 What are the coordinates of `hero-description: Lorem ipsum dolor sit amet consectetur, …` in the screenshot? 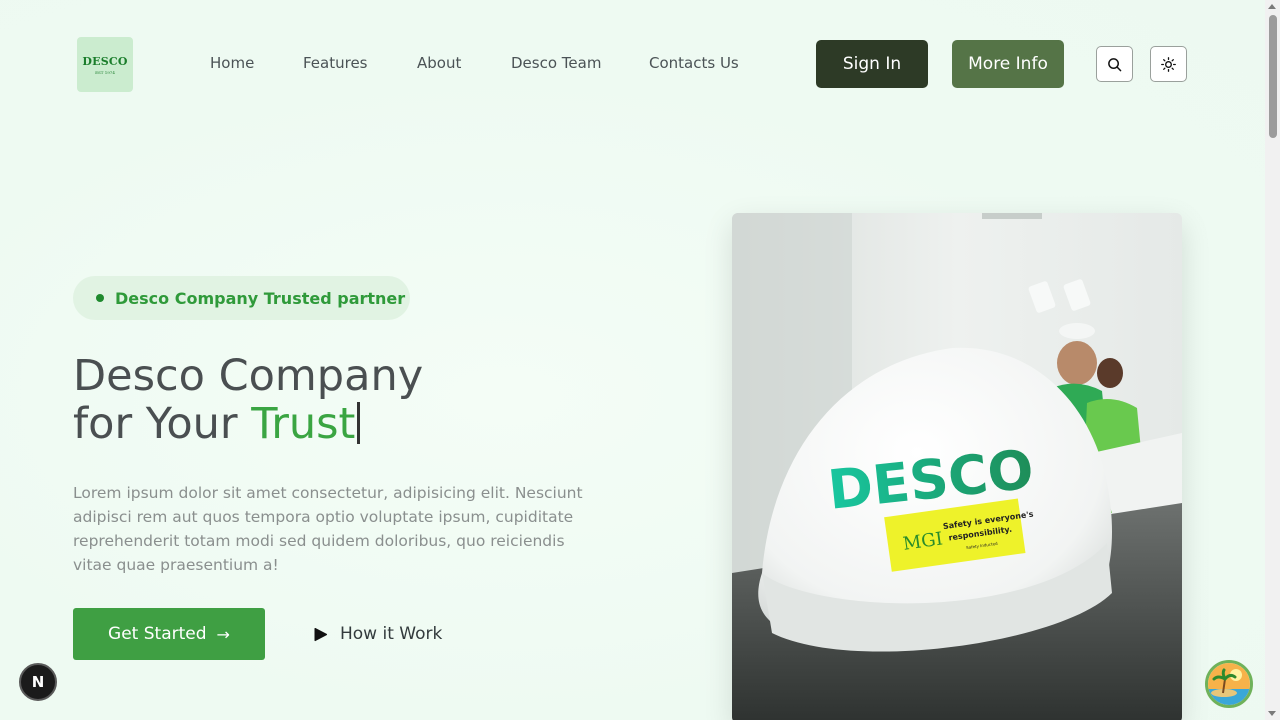 It's located at (328, 529).